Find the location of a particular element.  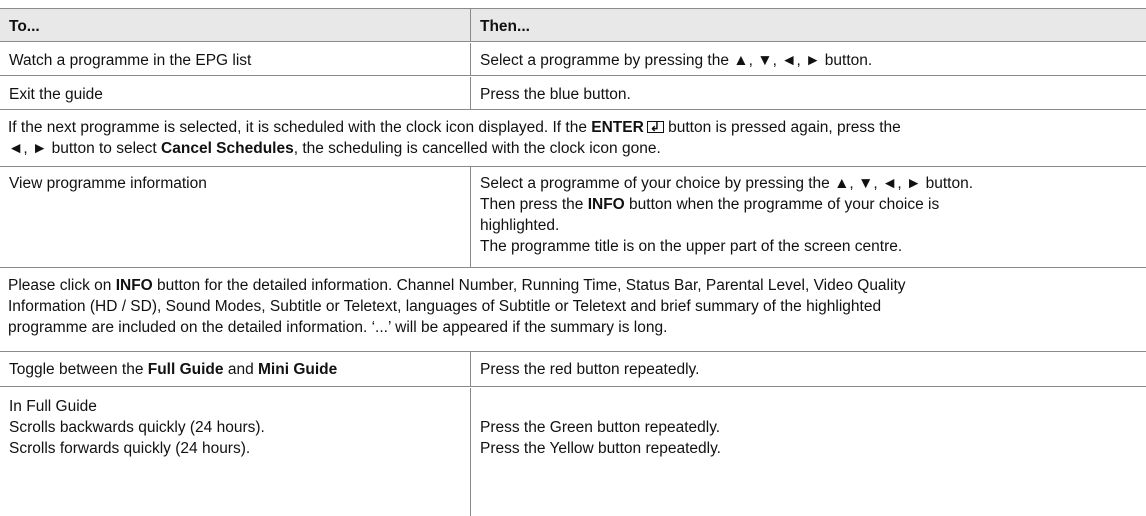

green-button-action: Press the Green button repeatedly. is located at coordinates (600, 427).